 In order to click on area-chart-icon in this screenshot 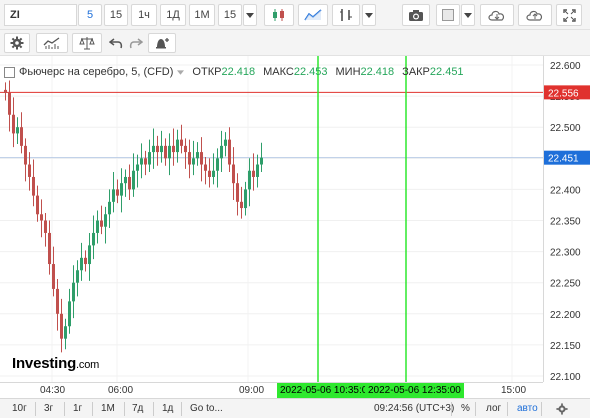, I will do `click(313, 15)`.